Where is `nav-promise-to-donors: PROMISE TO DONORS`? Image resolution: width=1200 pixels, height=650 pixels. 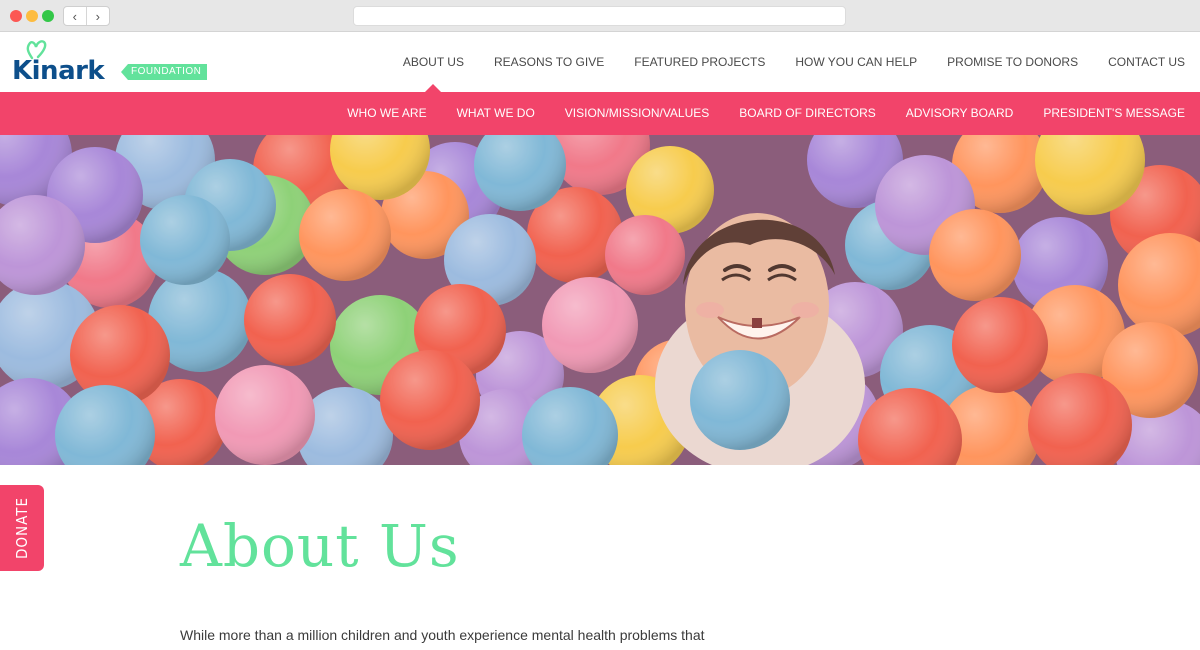
nav-promise-to-donors: PROMISE TO DONORS is located at coordinates (1012, 62).